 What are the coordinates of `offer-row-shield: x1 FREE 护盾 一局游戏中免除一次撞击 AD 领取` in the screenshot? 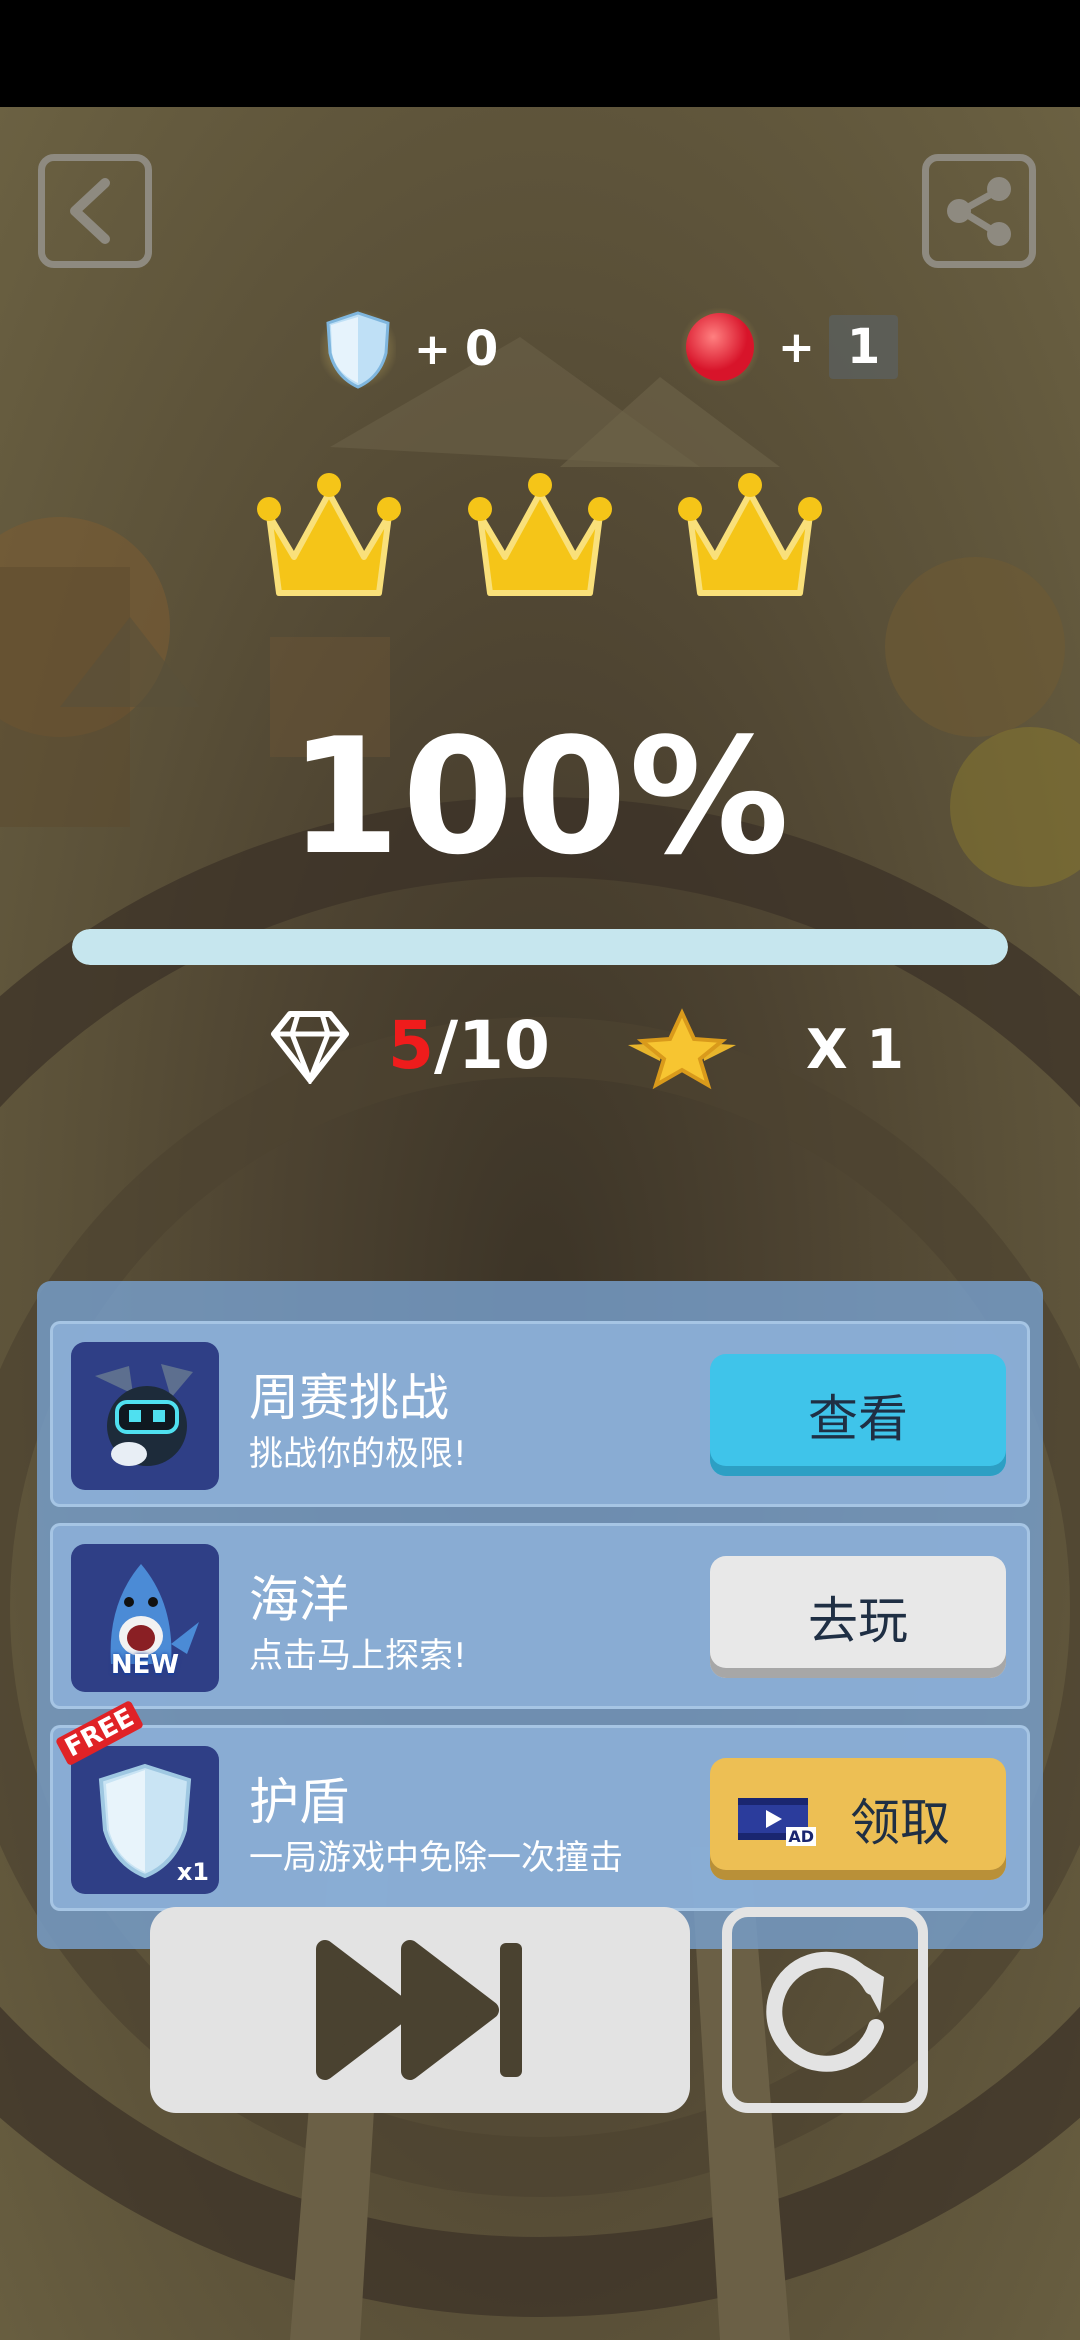 It's located at (540, 1805).